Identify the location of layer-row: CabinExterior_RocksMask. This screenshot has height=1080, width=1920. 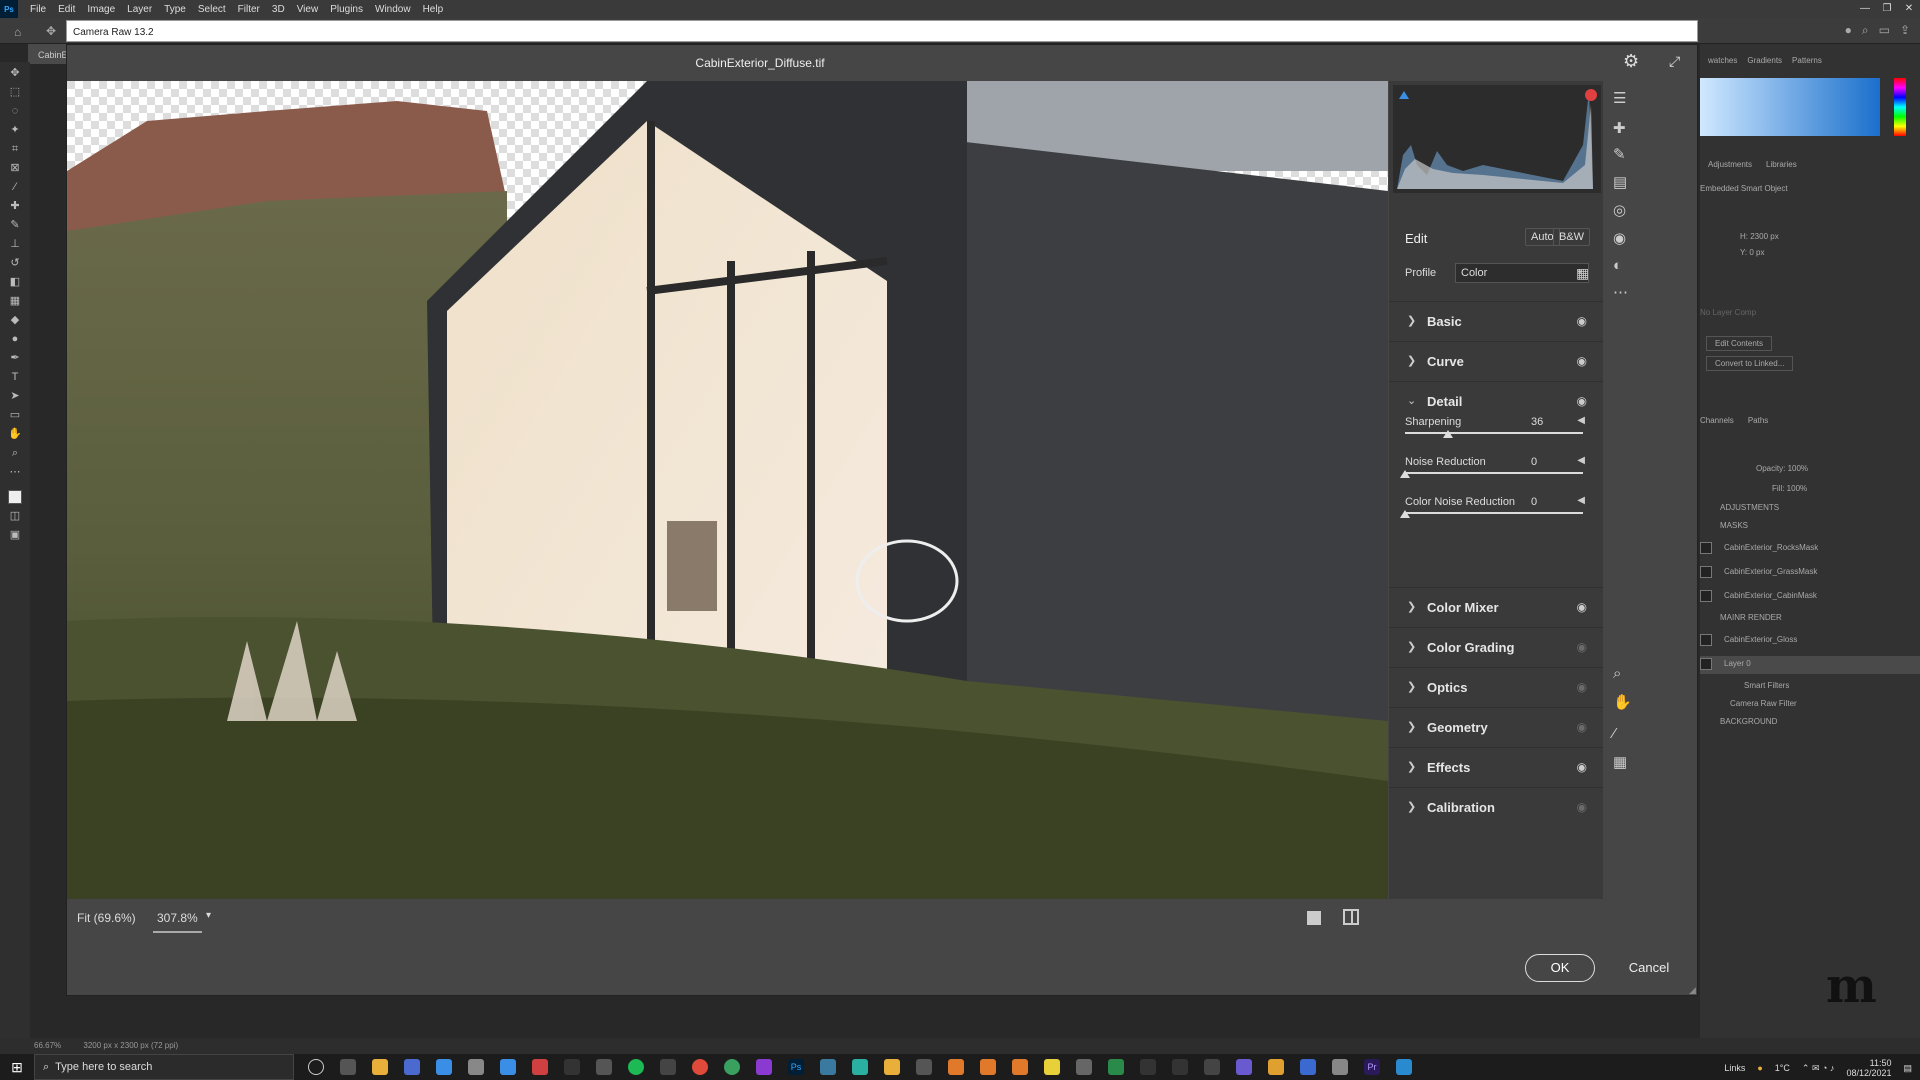
(1810, 549).